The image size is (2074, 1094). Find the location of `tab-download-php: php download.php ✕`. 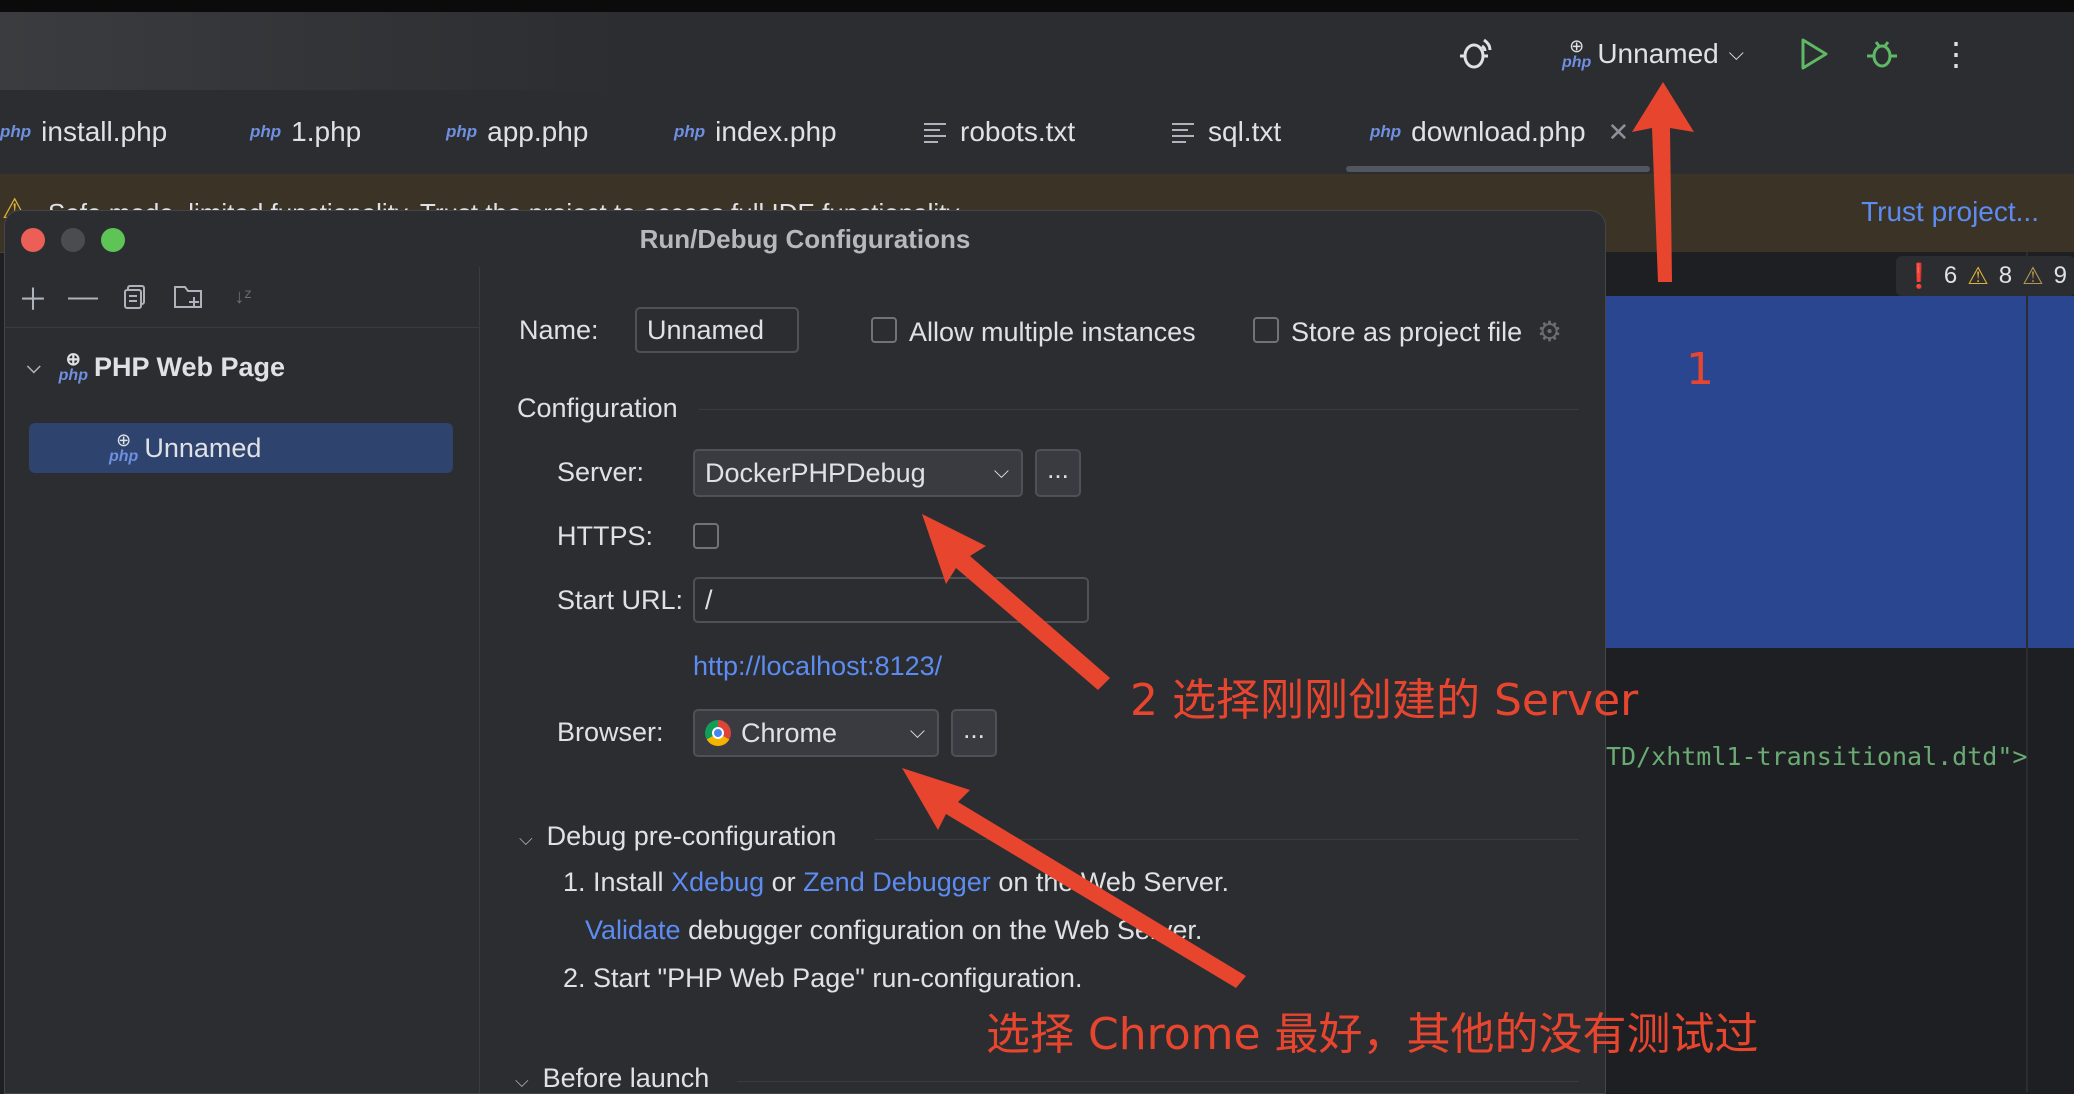

tab-download-php: php download.php ✕ is located at coordinates (1499, 132).